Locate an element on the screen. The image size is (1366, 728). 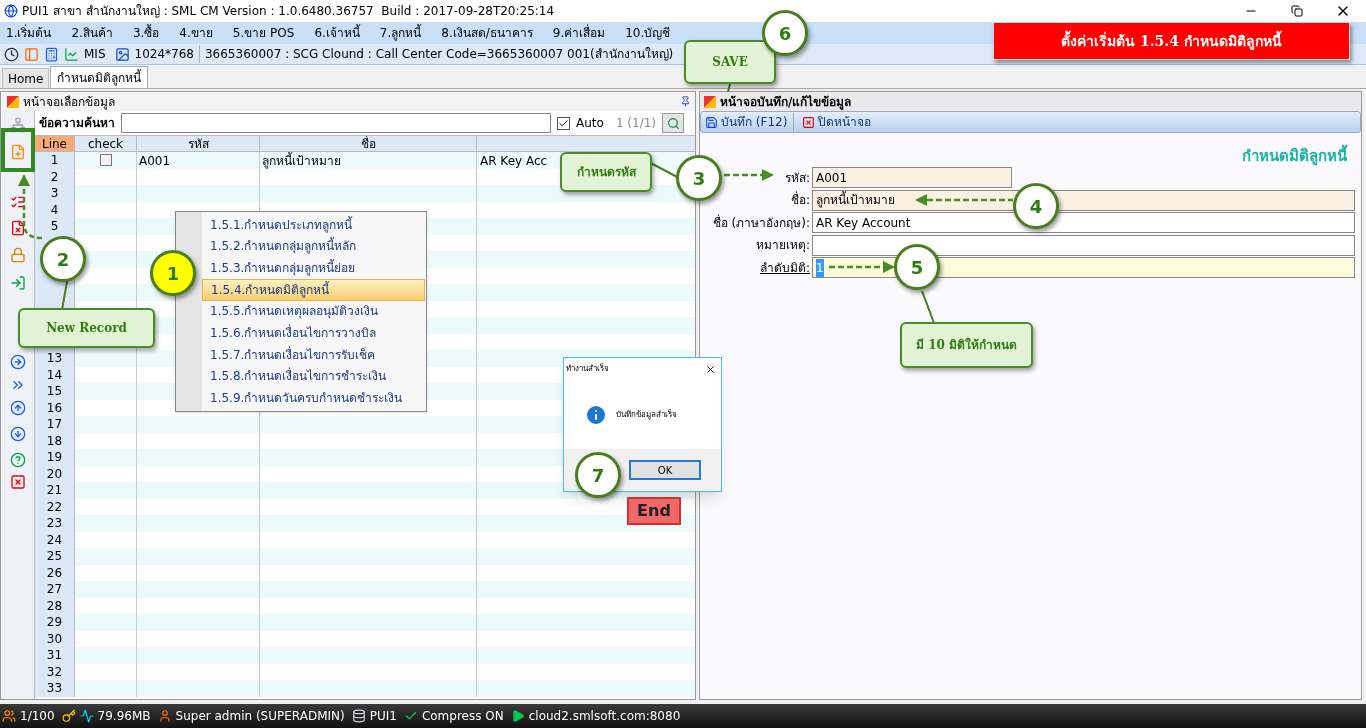
row-header: 23 is located at coordinates (55, 523).